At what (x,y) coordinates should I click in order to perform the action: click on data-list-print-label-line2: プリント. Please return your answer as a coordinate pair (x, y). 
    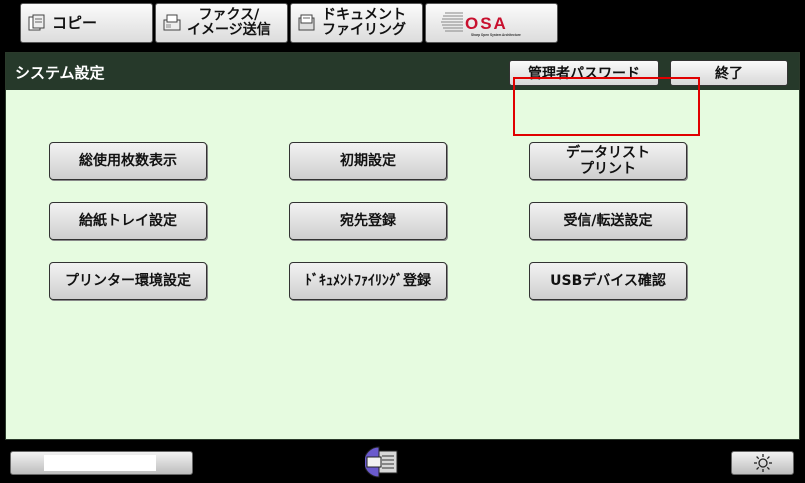
    Looking at the image, I should click on (608, 169).